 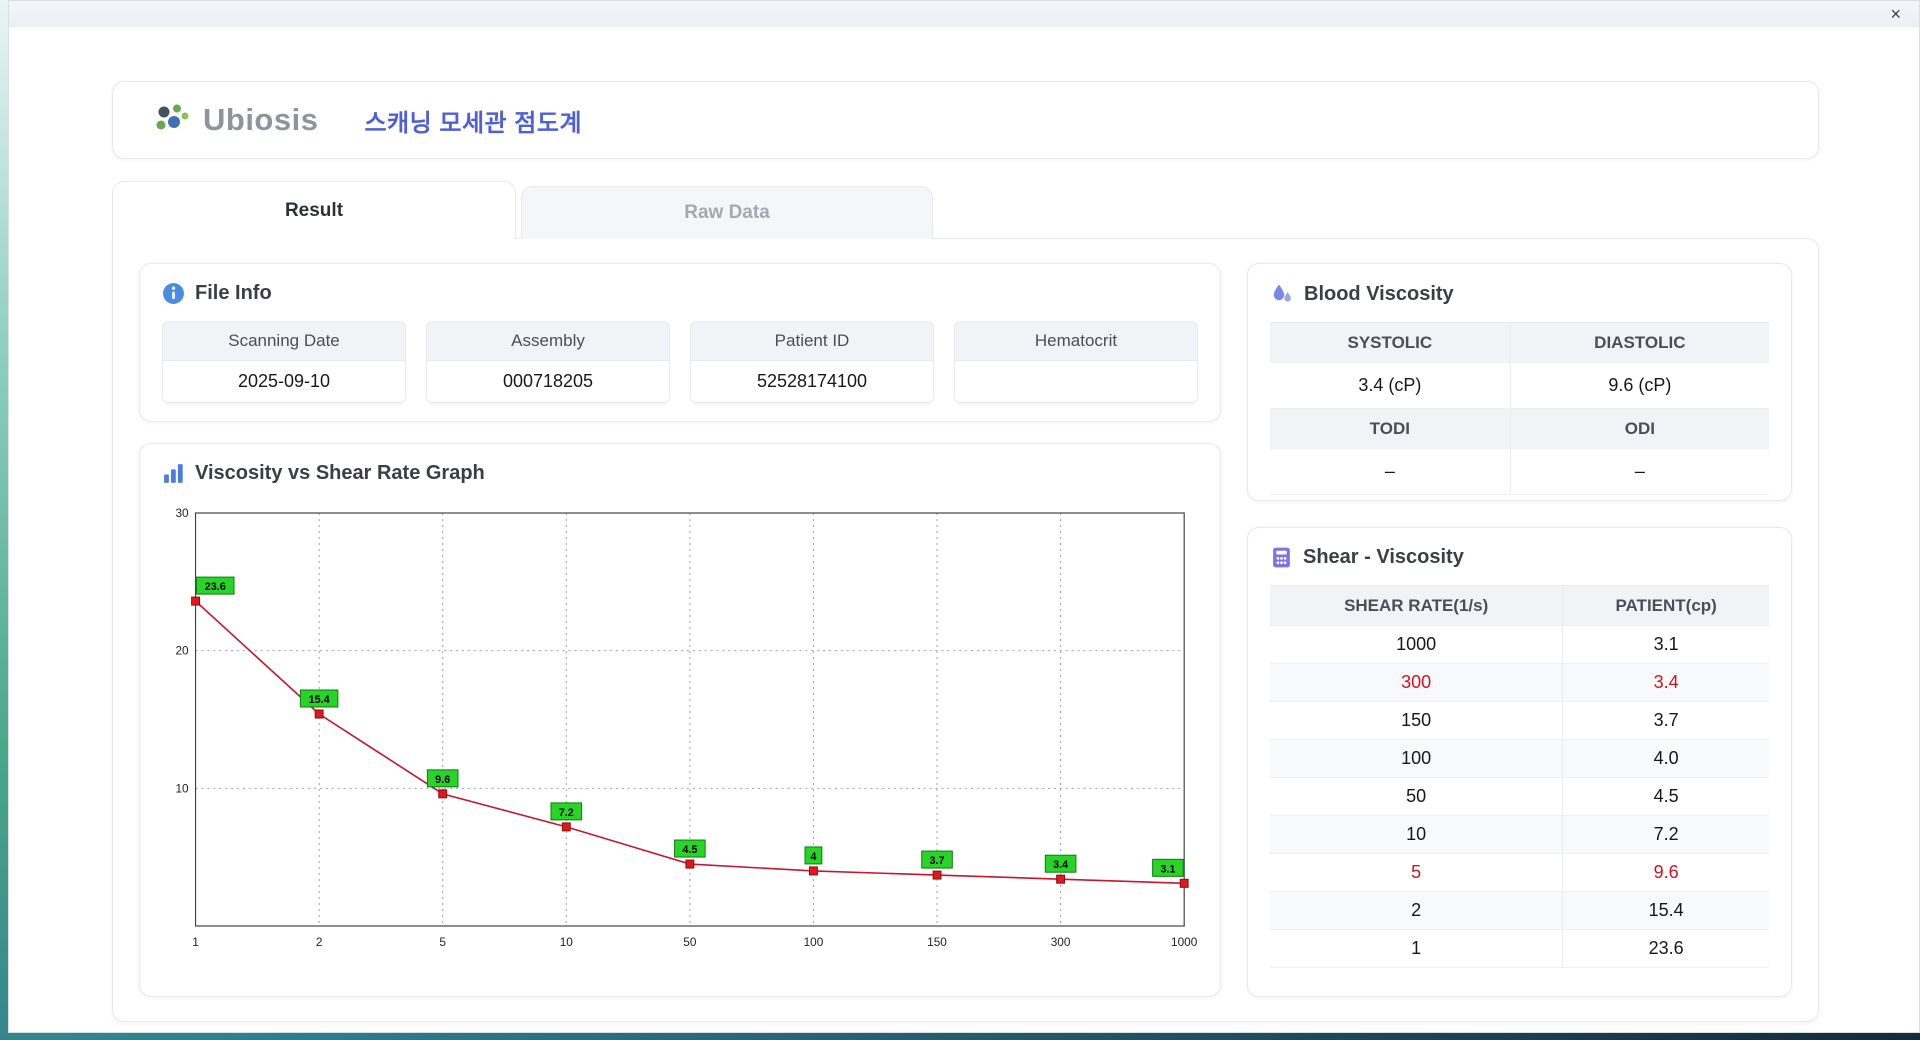 What do you see at coordinates (1416, 758) in the screenshot?
I see `shear-rate-cell: 100` at bounding box center [1416, 758].